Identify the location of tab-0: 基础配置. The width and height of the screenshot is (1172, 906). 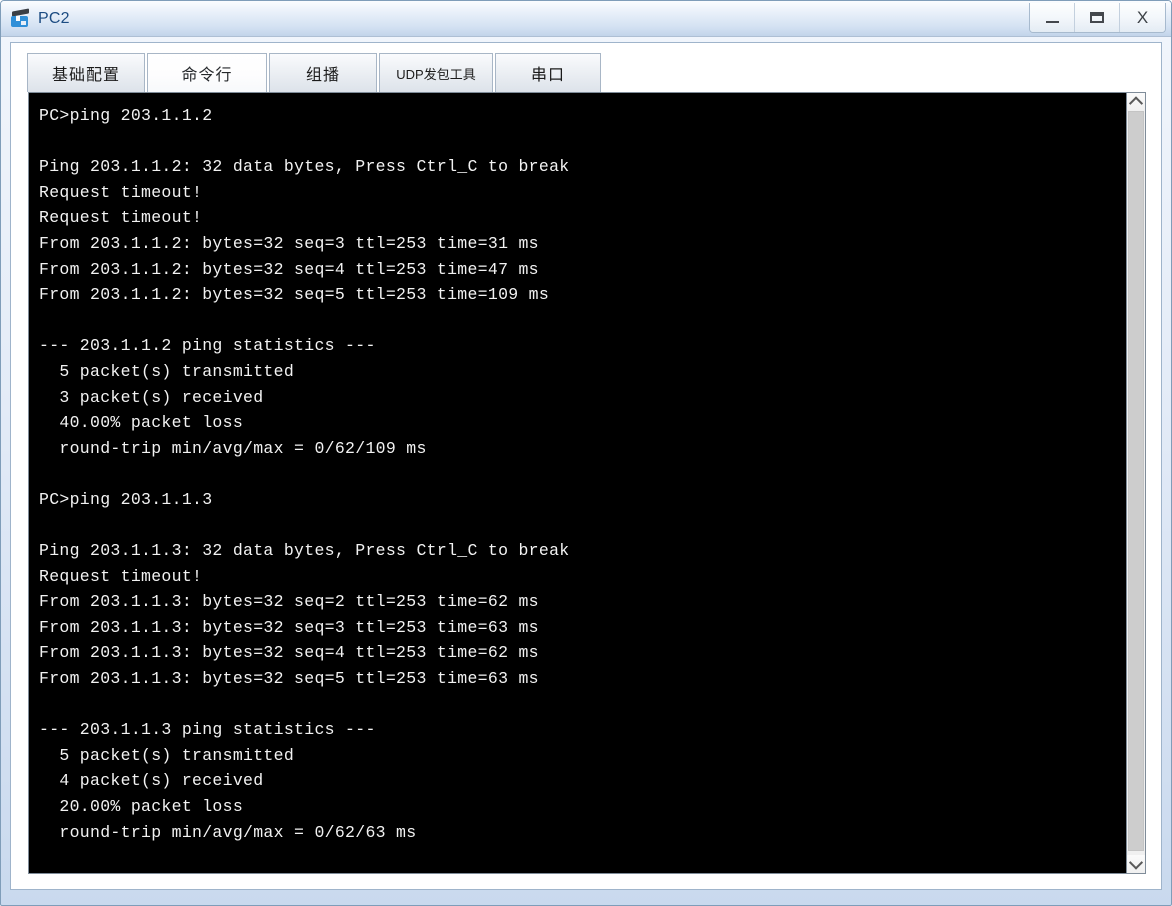
(86, 72).